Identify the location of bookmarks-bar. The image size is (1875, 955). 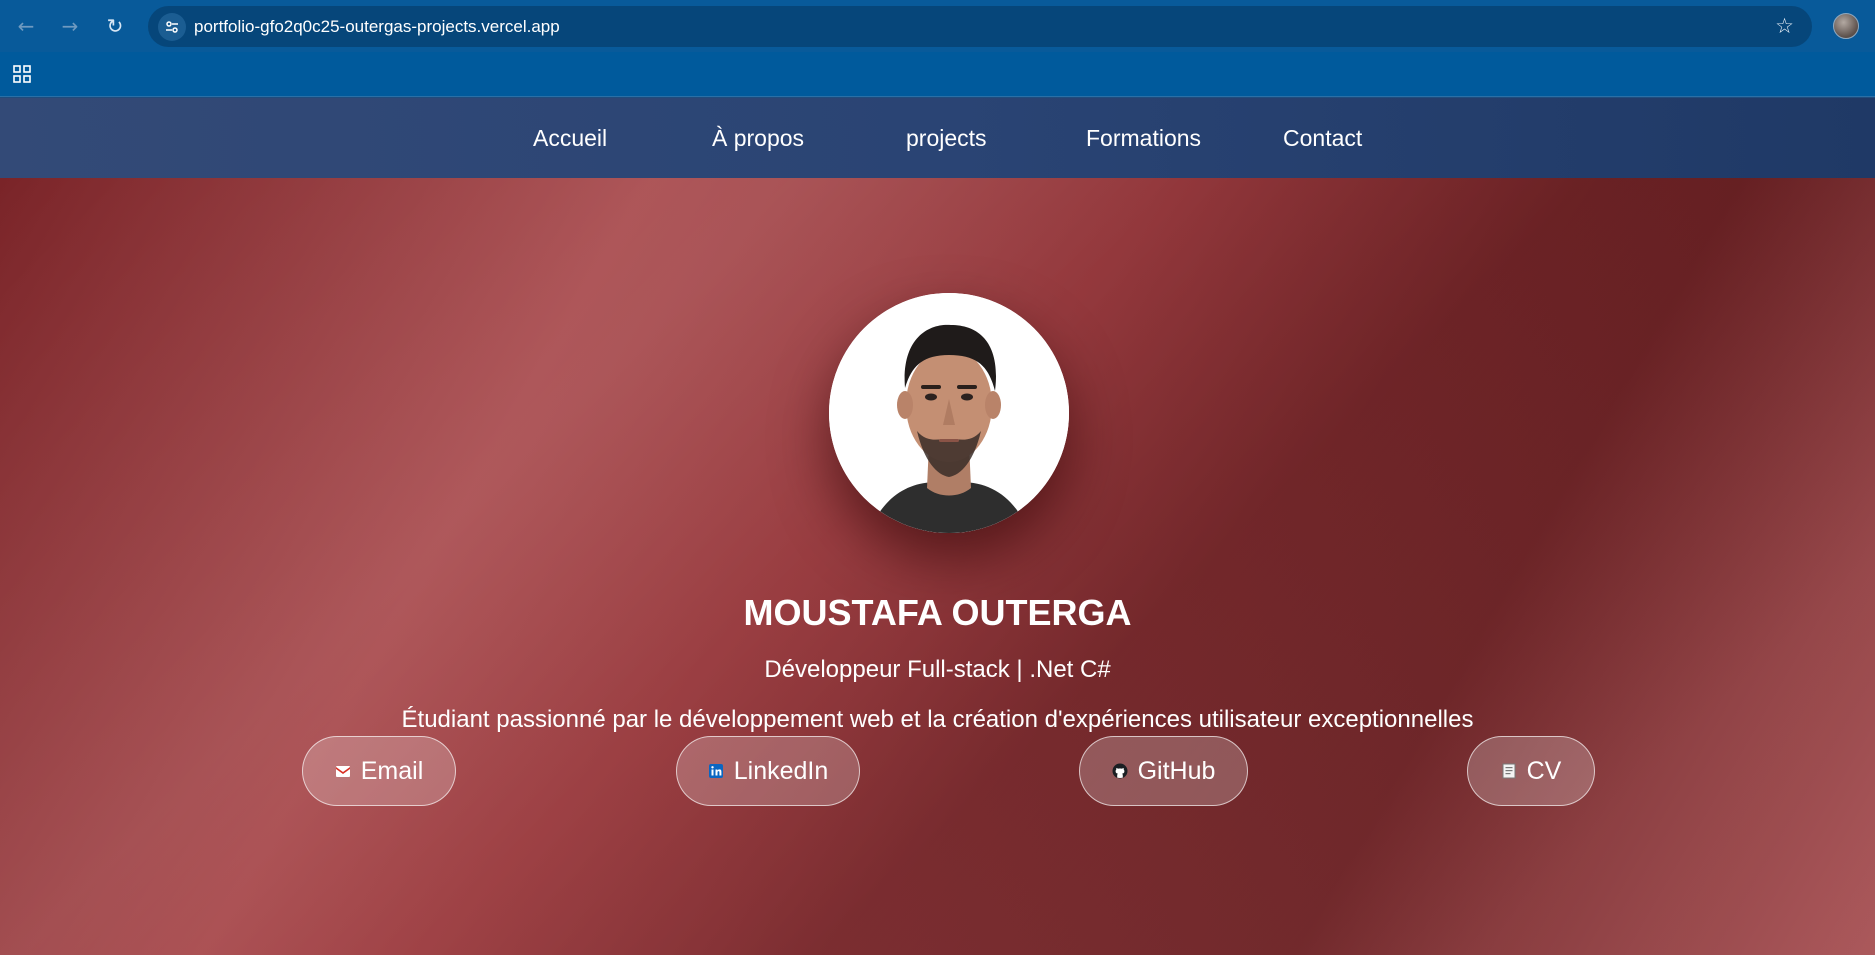
(937, 74).